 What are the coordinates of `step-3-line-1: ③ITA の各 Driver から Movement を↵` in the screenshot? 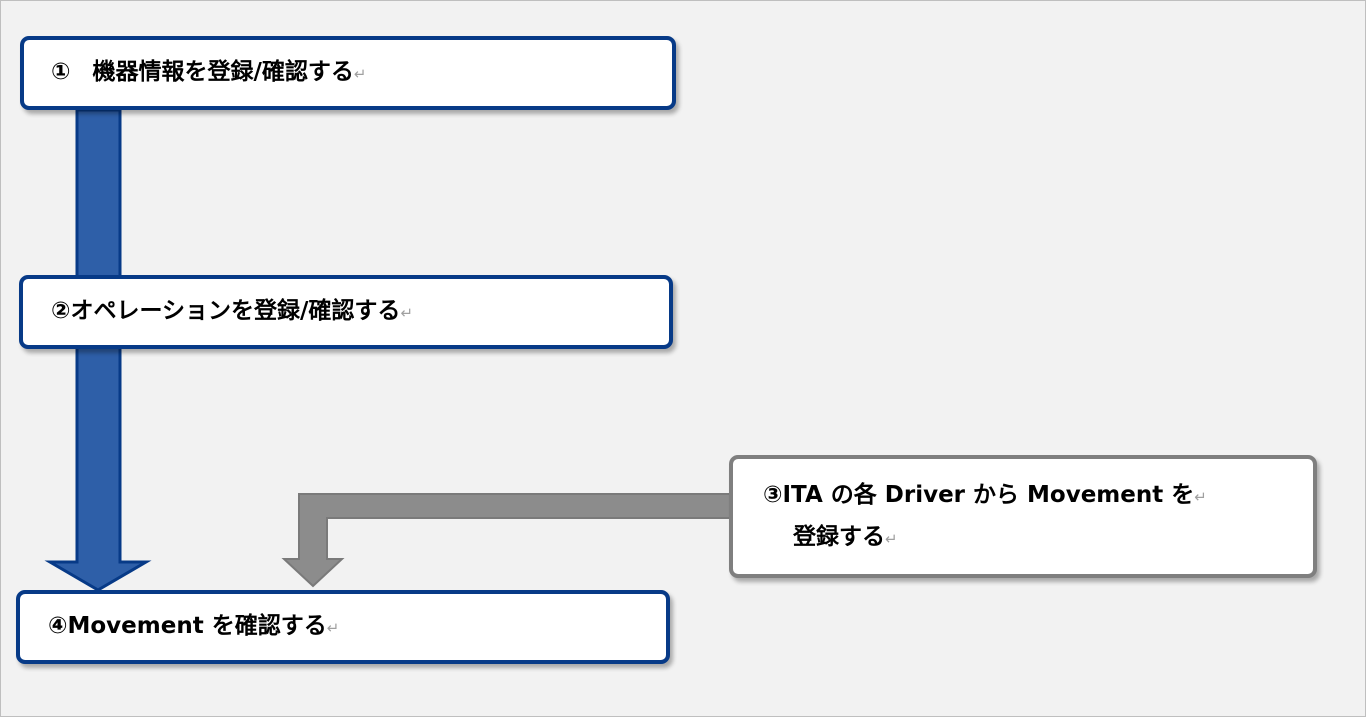 It's located at (1038, 496).